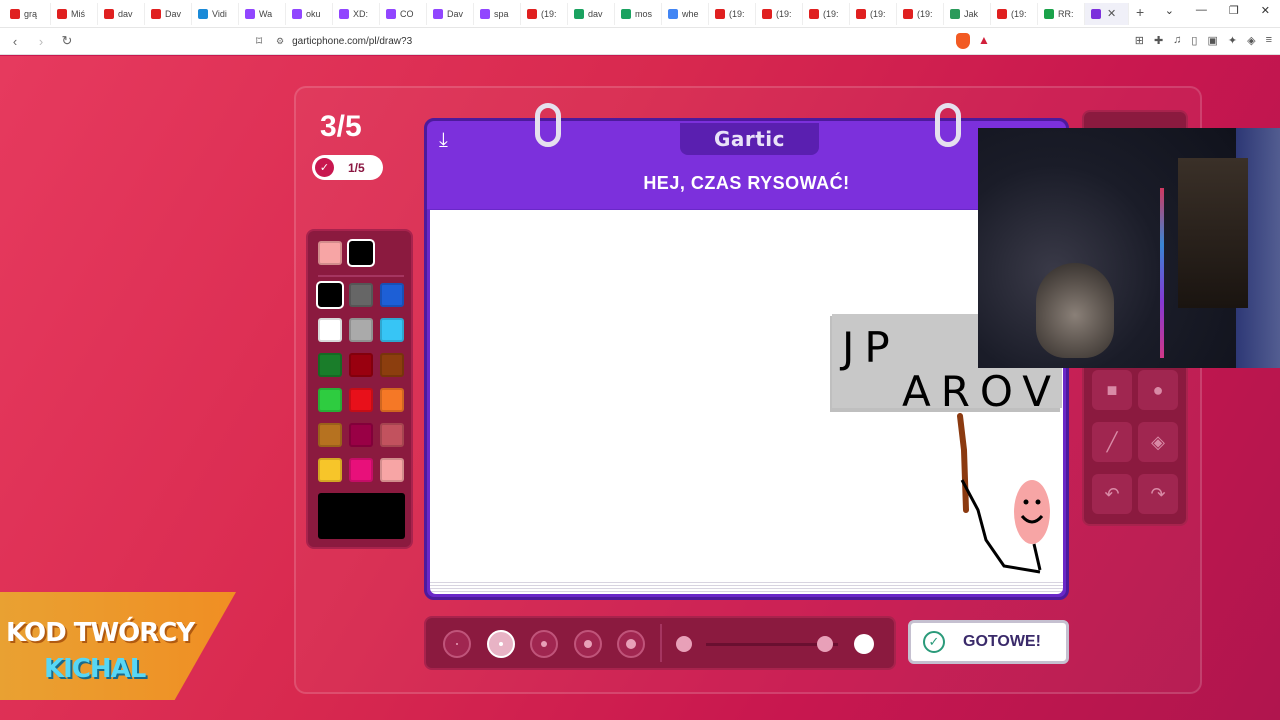 The width and height of the screenshot is (1280, 720). I want to click on brave-shield-icon, so click(963, 41).